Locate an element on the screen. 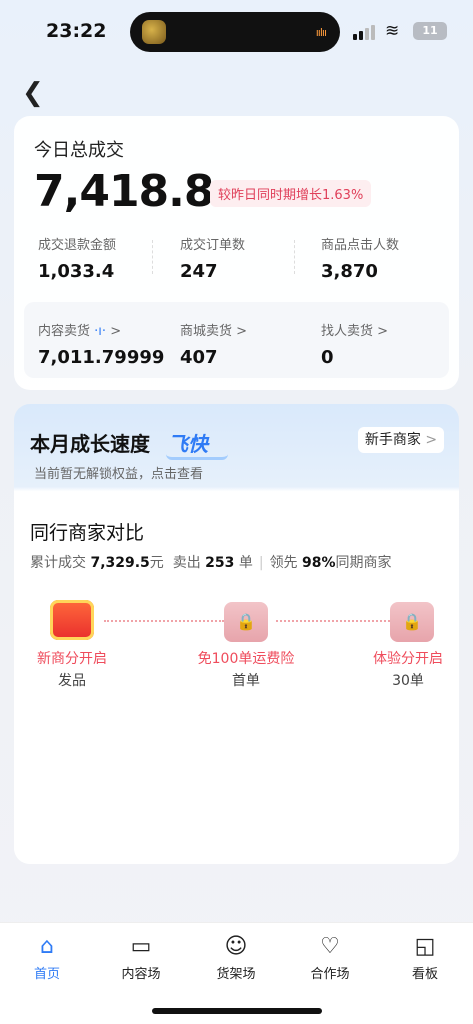  lead-suffix: 同期商家 is located at coordinates (363, 563).